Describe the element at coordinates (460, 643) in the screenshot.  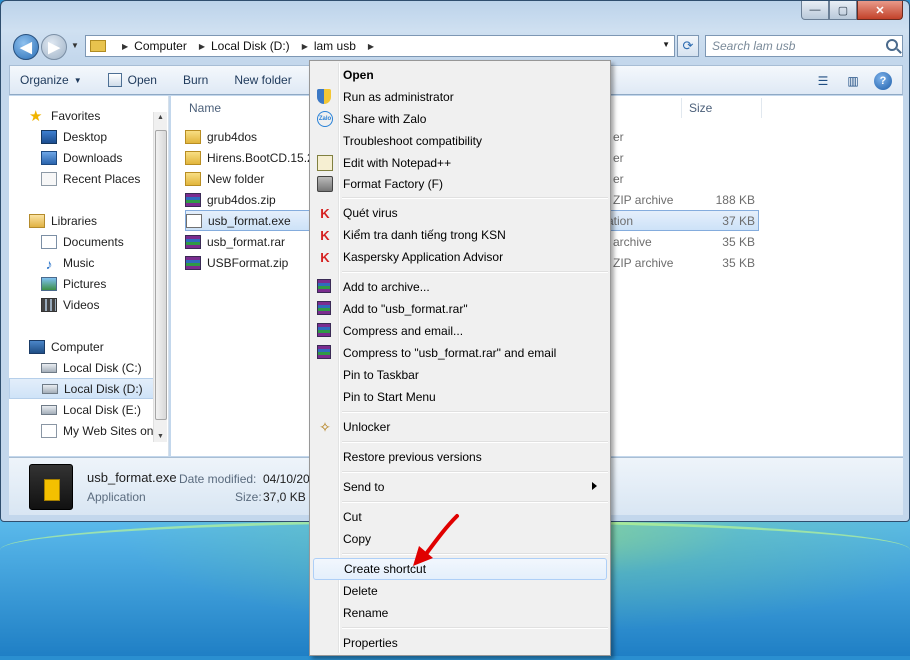
I see `menu-properties: Properties` at that location.